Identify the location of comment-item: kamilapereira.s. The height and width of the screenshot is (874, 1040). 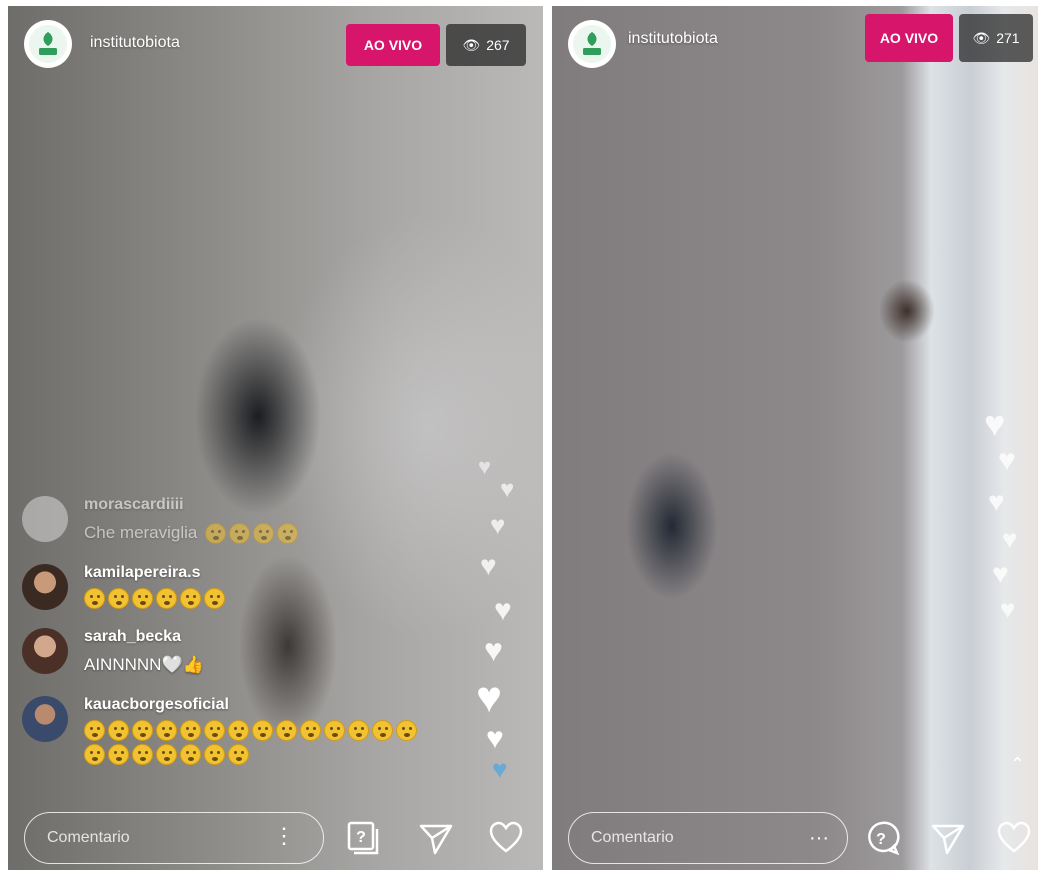
(227, 587).